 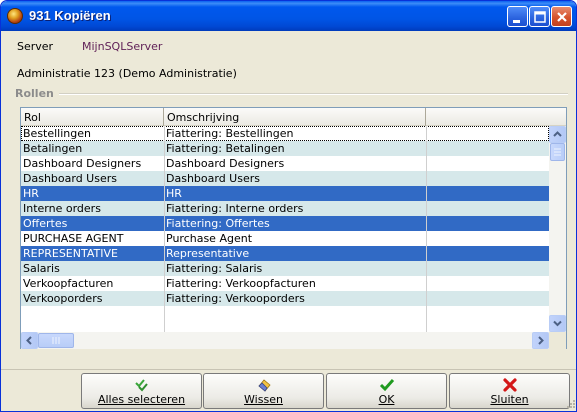 I want to click on close-window-button, so click(x=561, y=16).